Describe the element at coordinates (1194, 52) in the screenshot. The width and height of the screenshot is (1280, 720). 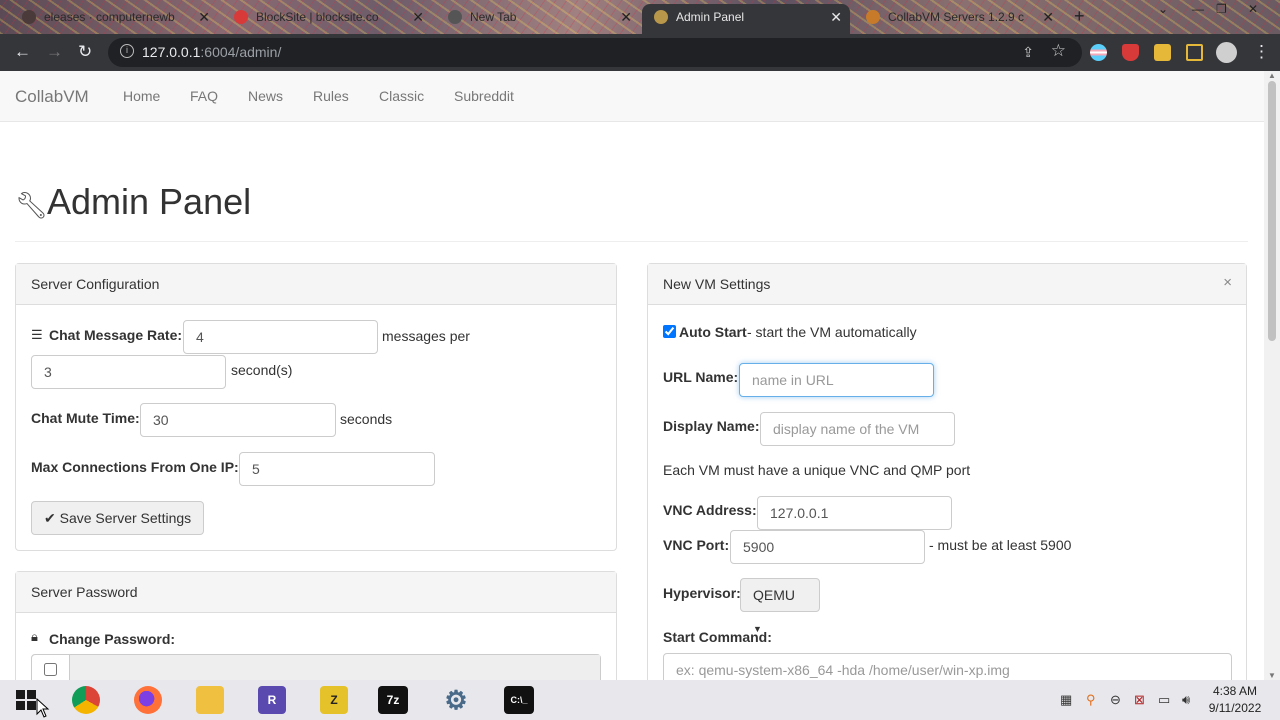
I see `side-panel-icon` at that location.